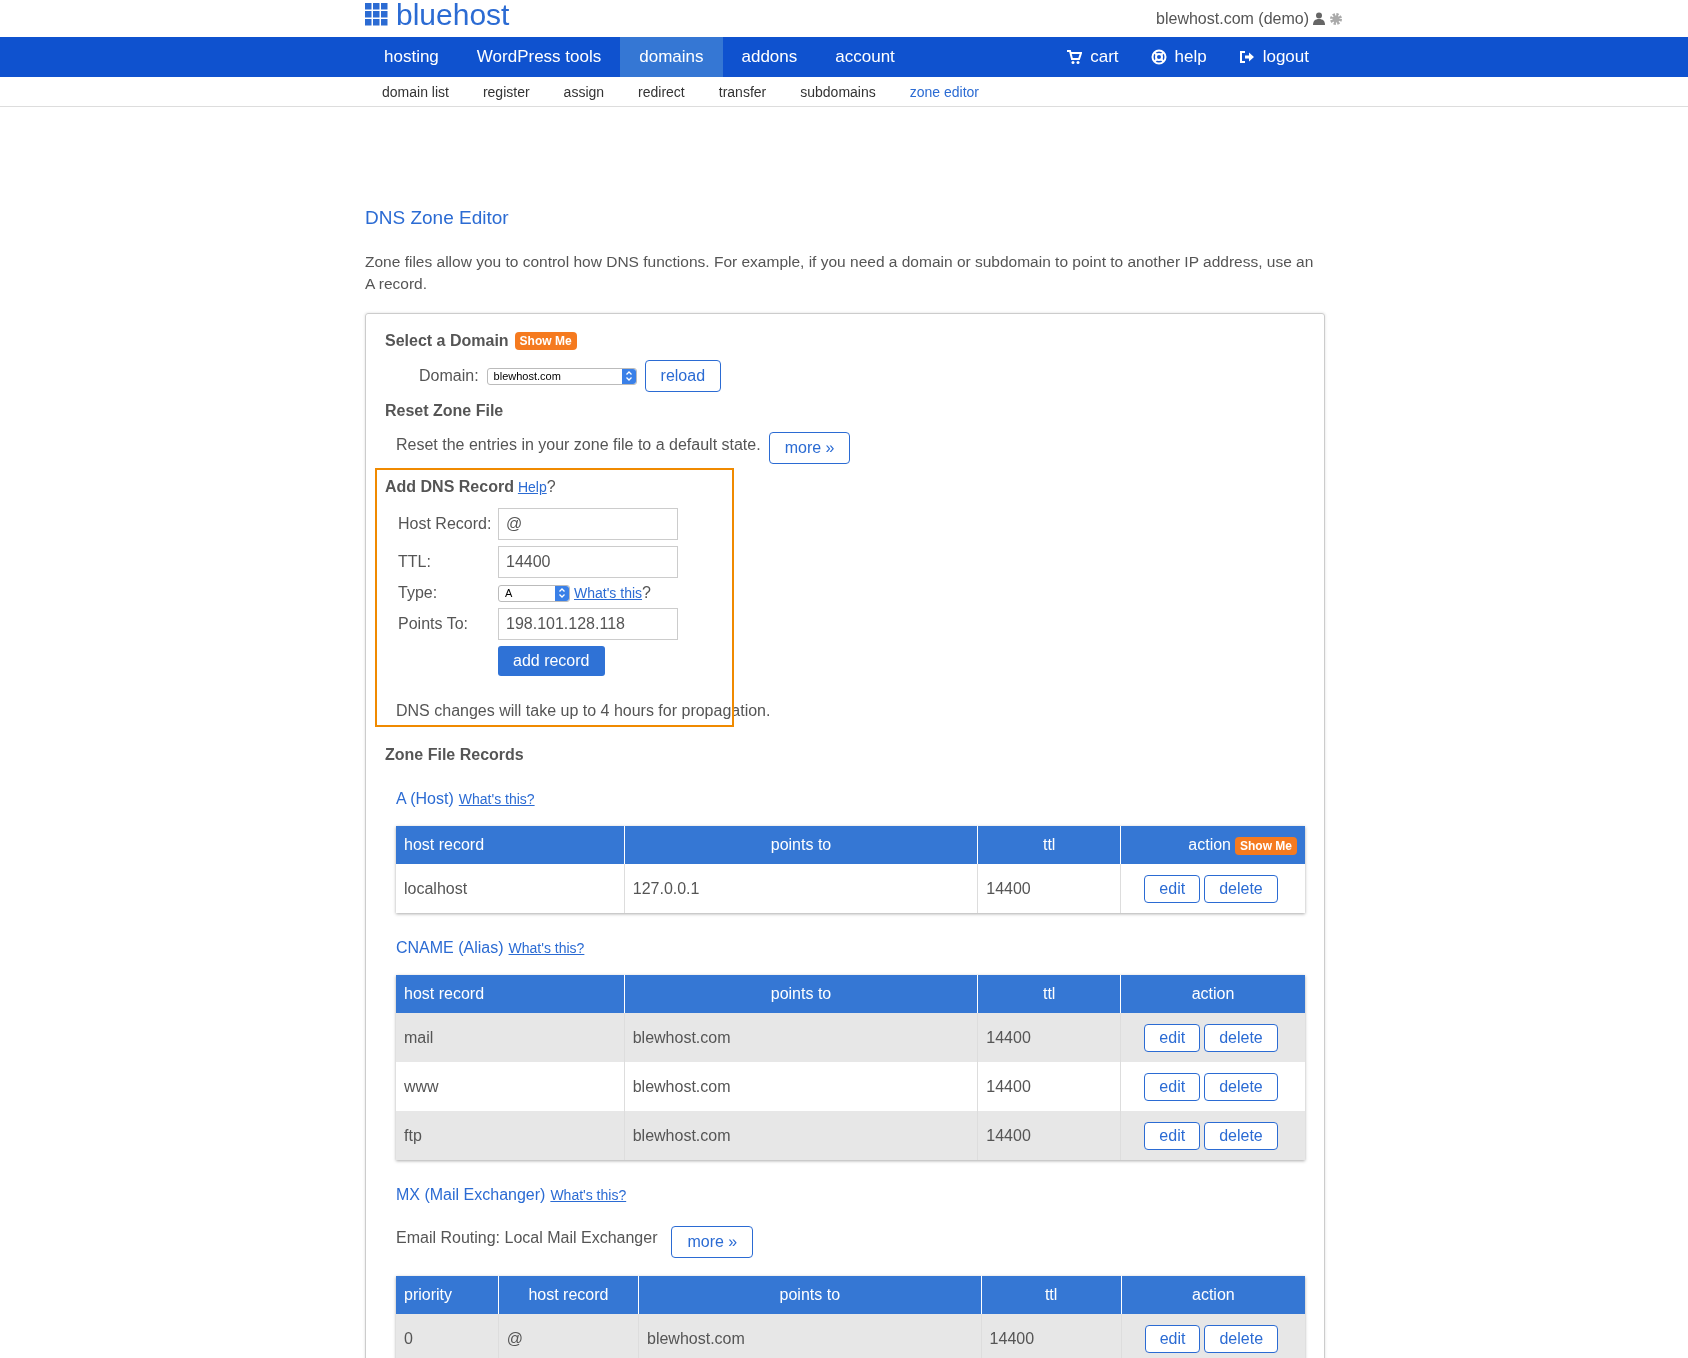 This screenshot has height=1358, width=1688. What do you see at coordinates (944, 91) in the screenshot?
I see `subnav-link: zone editor` at bounding box center [944, 91].